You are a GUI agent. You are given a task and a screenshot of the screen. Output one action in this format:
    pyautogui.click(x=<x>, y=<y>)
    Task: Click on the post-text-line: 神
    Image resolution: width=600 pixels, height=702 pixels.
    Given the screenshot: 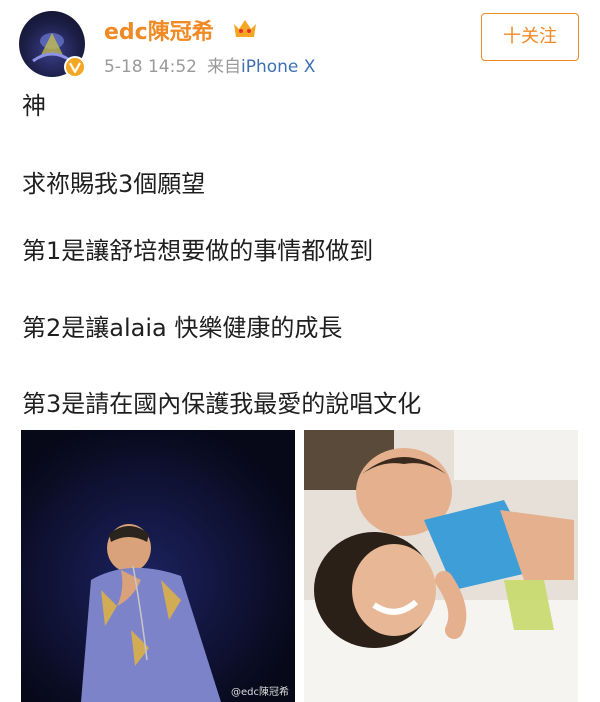 What is the action you would take?
    pyautogui.click(x=34, y=106)
    